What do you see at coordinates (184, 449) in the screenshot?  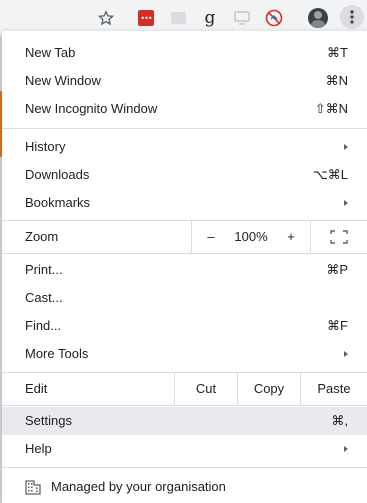 I see `menu-item-help: Help` at bounding box center [184, 449].